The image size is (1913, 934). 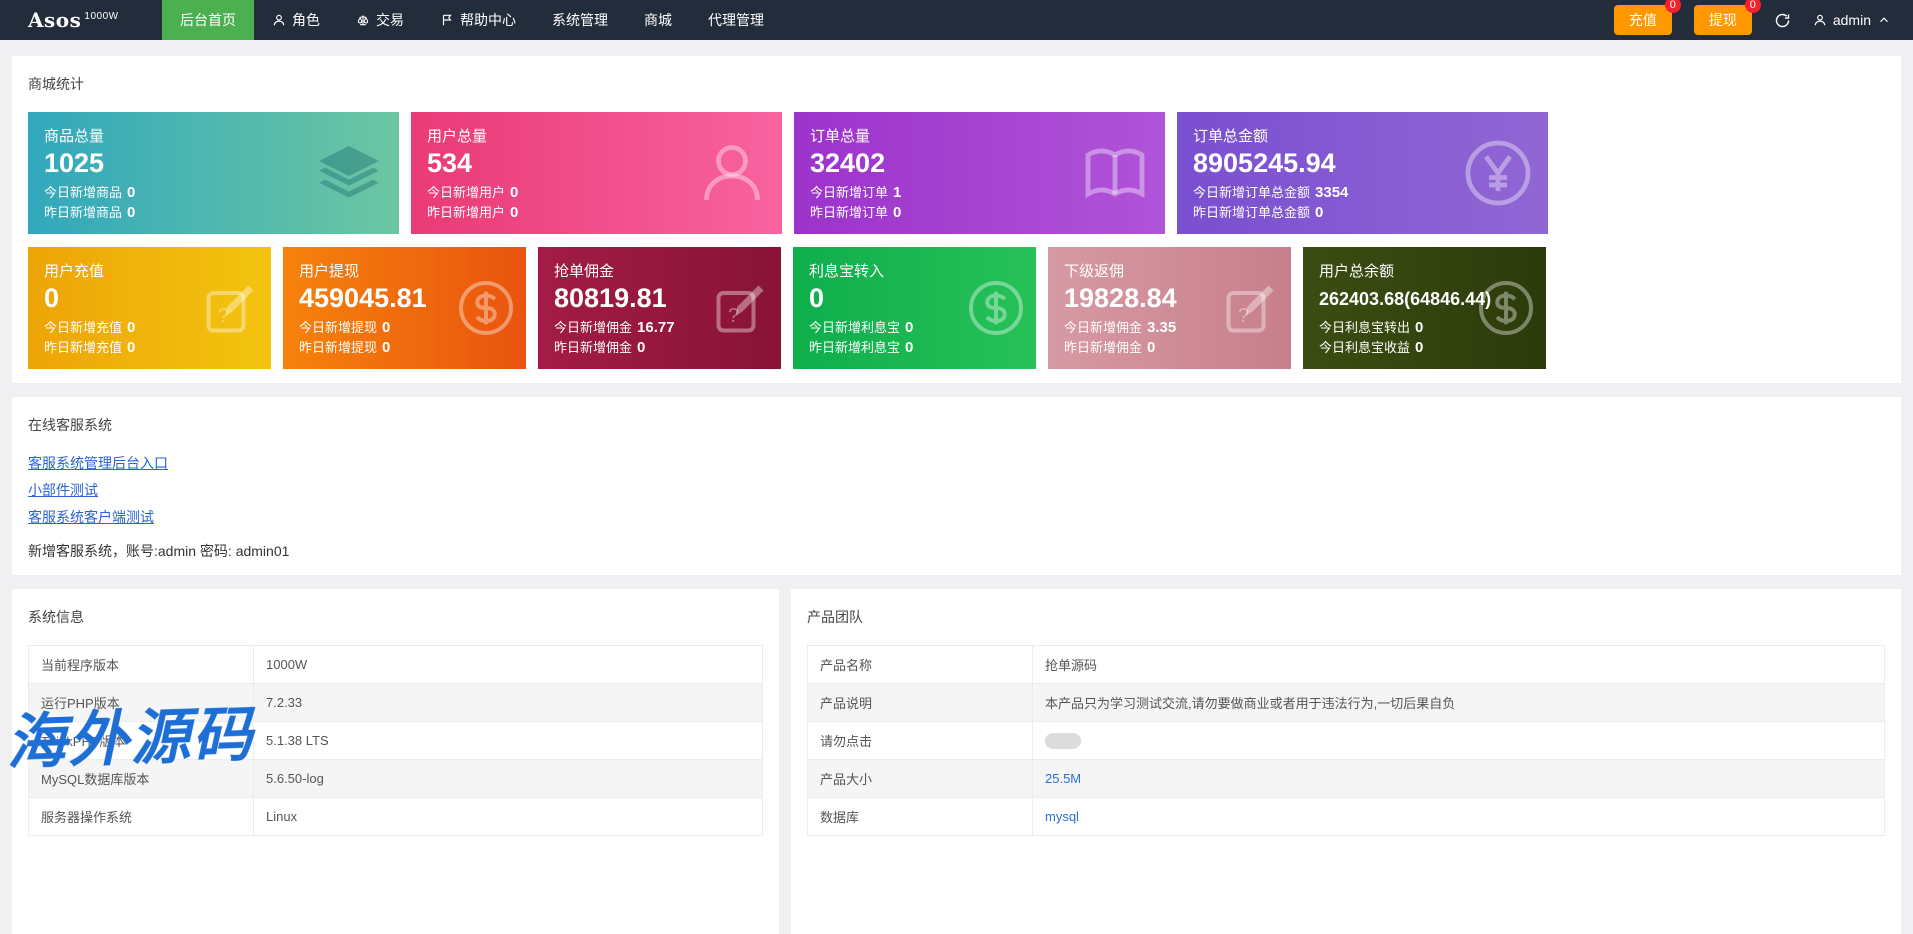 What do you see at coordinates (956, 490) in the screenshot?
I see `widget-test-link: 小部件测试` at bounding box center [956, 490].